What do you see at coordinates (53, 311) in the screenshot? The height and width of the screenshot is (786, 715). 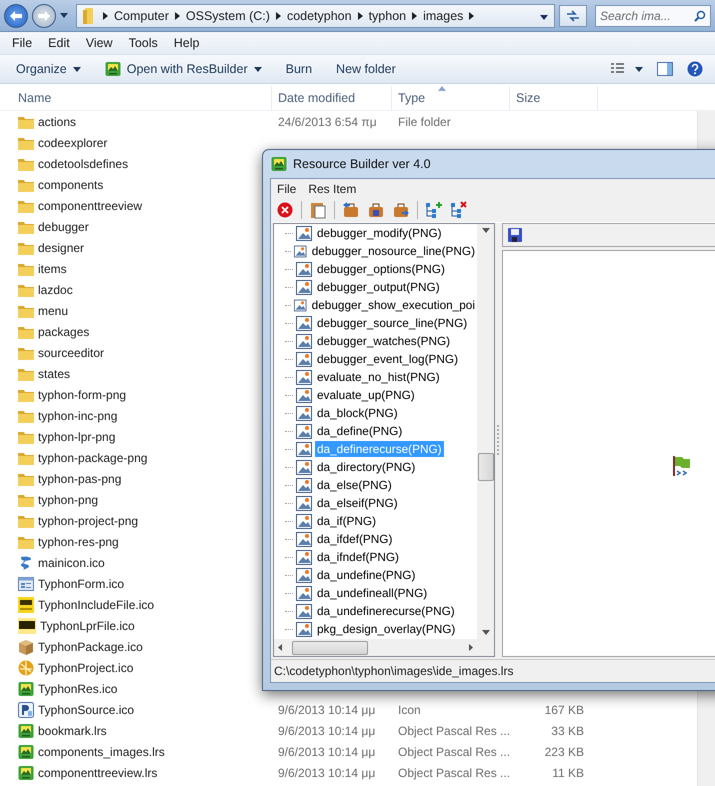 I see `entry-name: menu` at bounding box center [53, 311].